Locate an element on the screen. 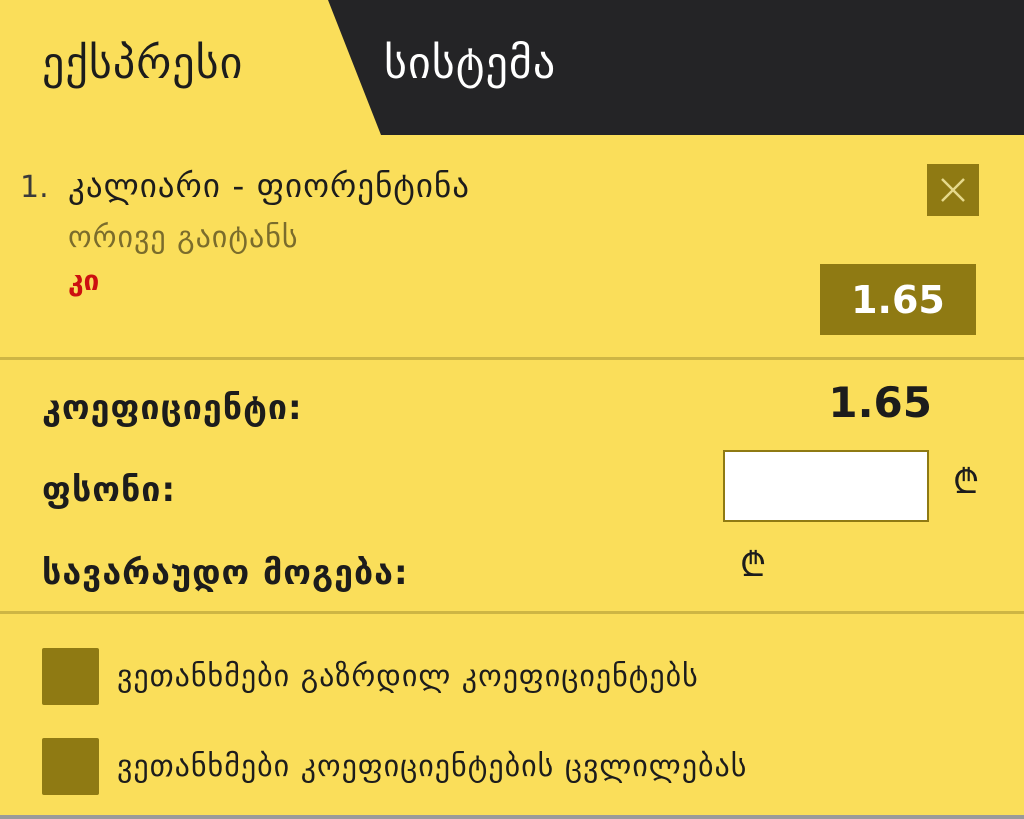 Image resolution: width=1024 pixels, height=819 pixels. bet-outcome: კი is located at coordinates (84, 280).